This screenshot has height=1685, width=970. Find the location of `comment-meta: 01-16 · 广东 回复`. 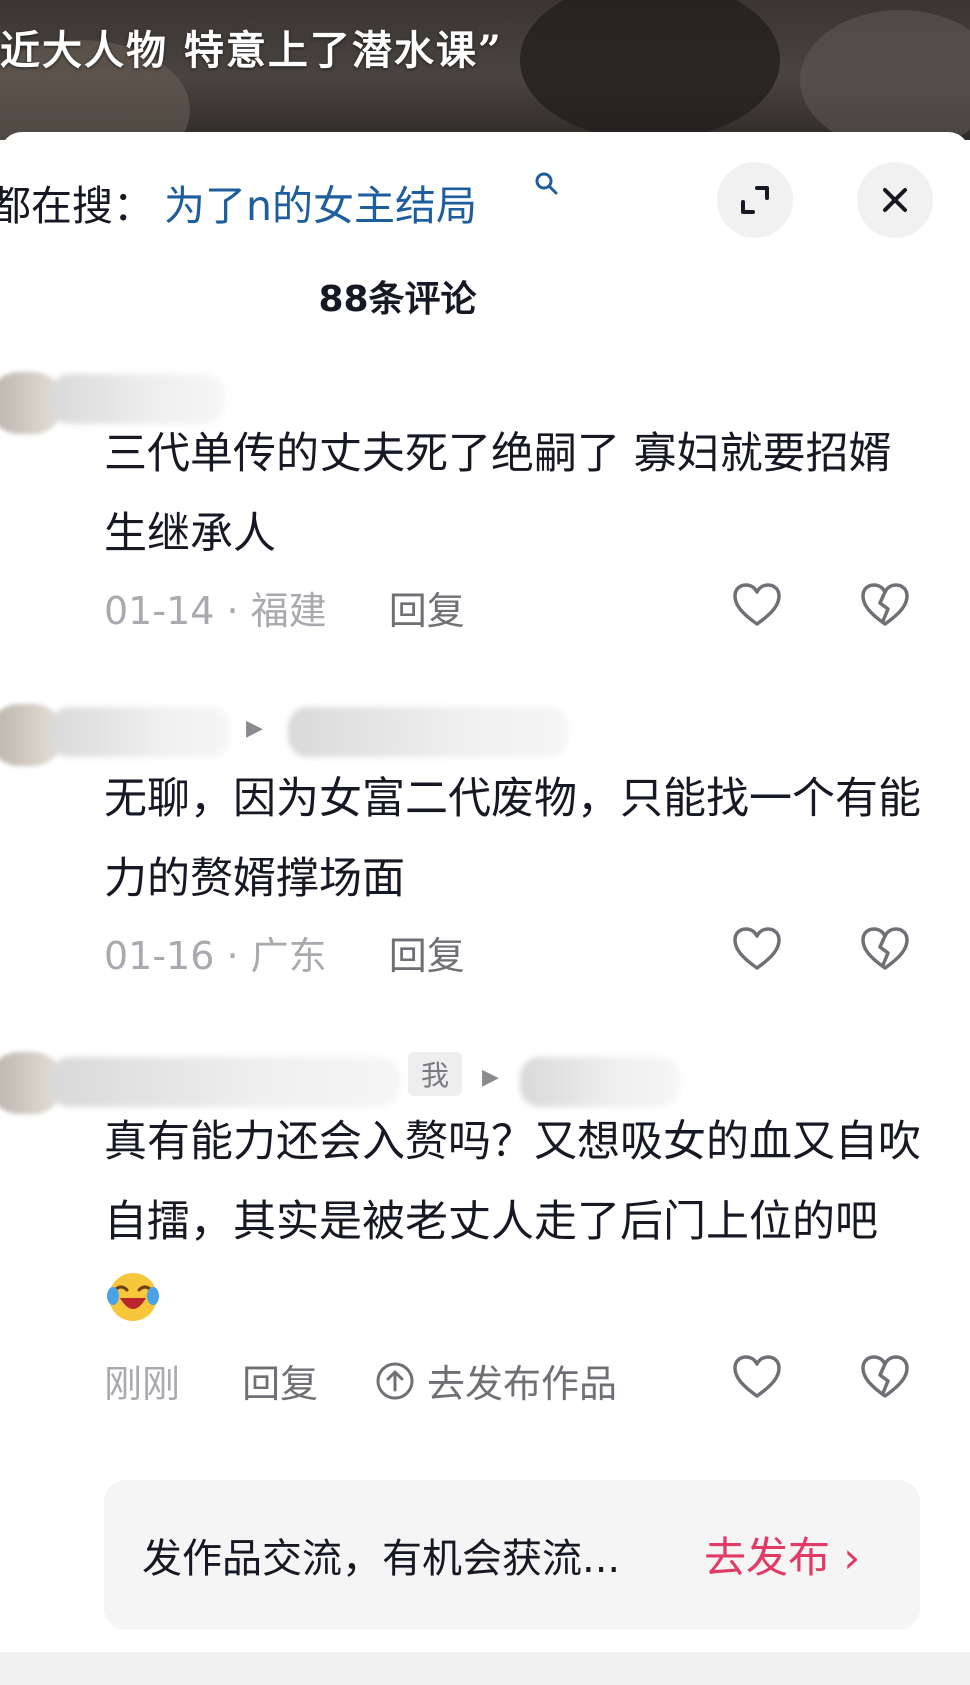

comment-meta: 01-16 · 广东 回复 is located at coordinates (284, 956).